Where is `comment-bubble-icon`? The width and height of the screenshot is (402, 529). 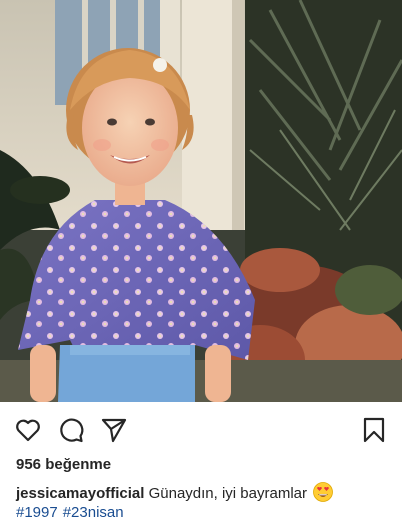 comment-bubble-icon is located at coordinates (71, 430).